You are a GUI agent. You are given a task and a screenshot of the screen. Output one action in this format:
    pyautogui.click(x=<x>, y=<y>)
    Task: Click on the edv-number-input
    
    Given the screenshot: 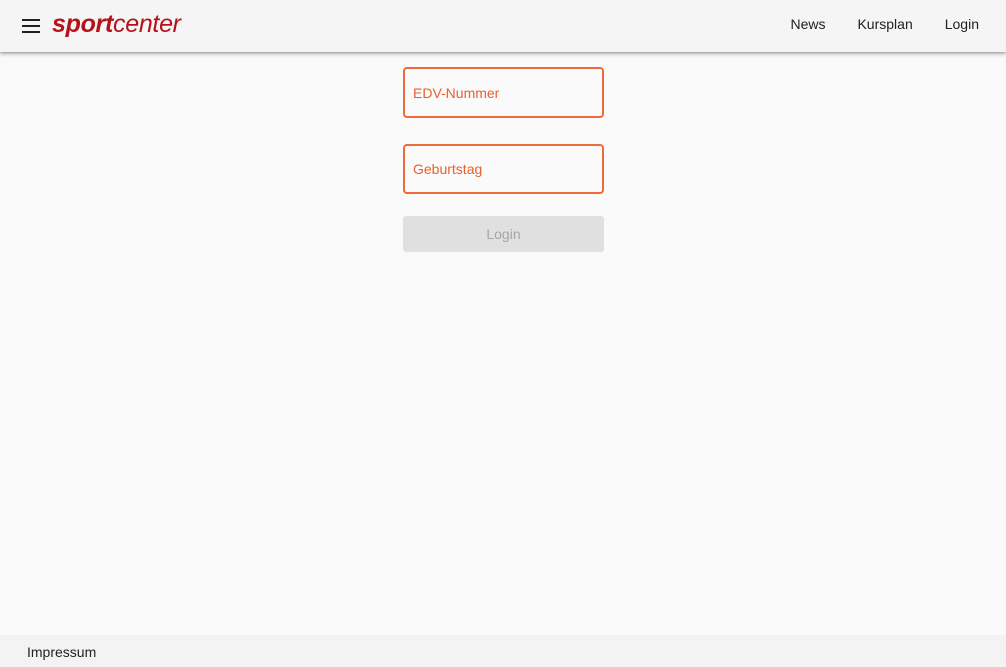 What is the action you would take?
    pyautogui.click(x=507, y=92)
    